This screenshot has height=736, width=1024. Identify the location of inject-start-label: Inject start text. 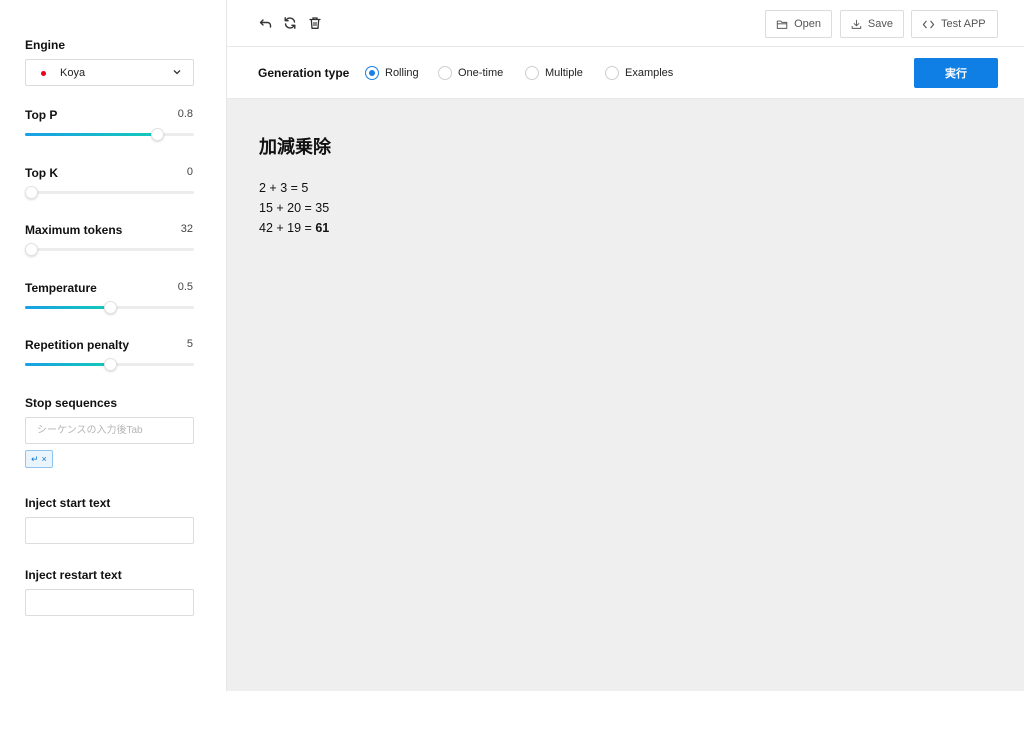
(68, 503).